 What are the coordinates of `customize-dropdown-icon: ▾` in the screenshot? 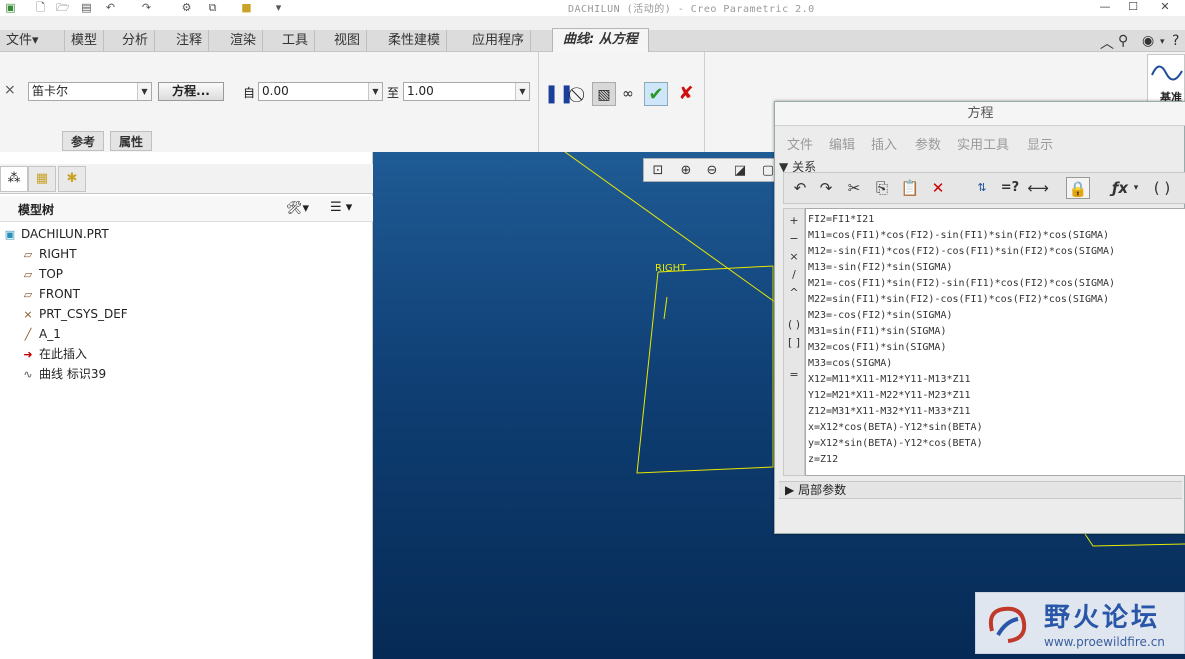 It's located at (278, 7).